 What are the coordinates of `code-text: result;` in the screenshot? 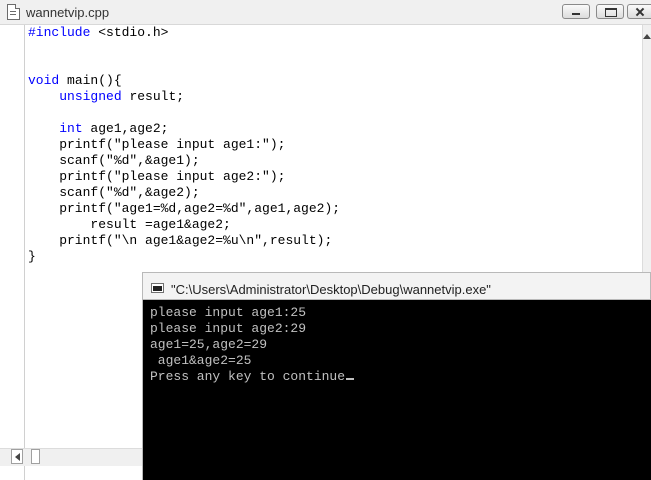 It's located at (153, 96).